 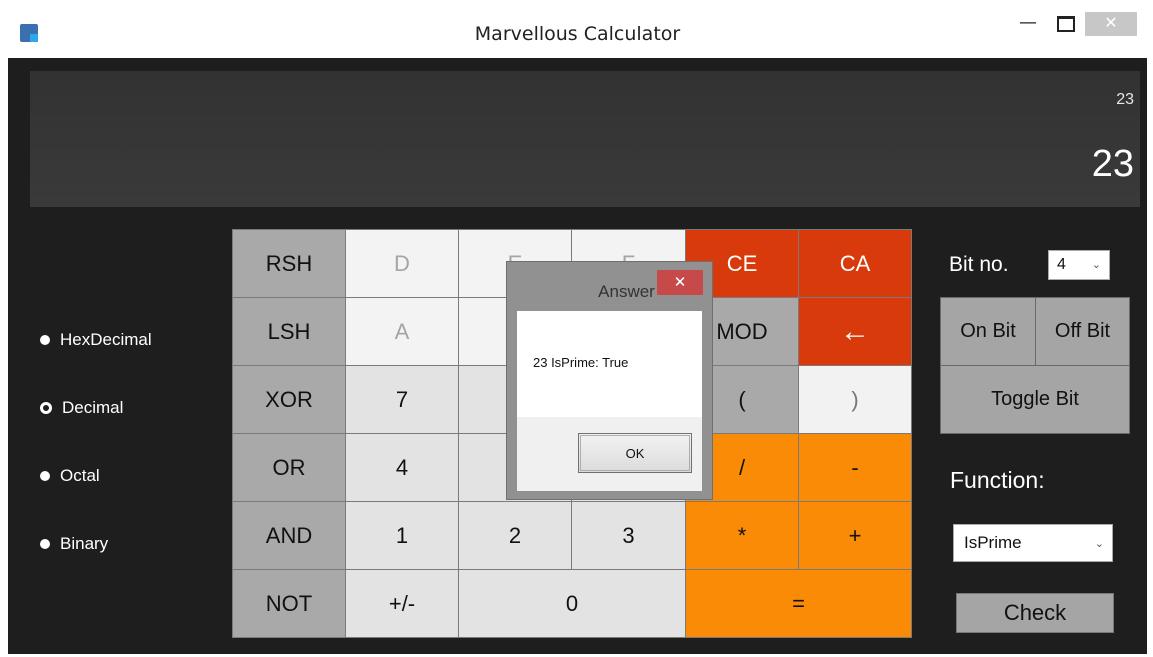 What do you see at coordinates (1079, 265) in the screenshot?
I see `bit-number-select: 4 ⌄` at bounding box center [1079, 265].